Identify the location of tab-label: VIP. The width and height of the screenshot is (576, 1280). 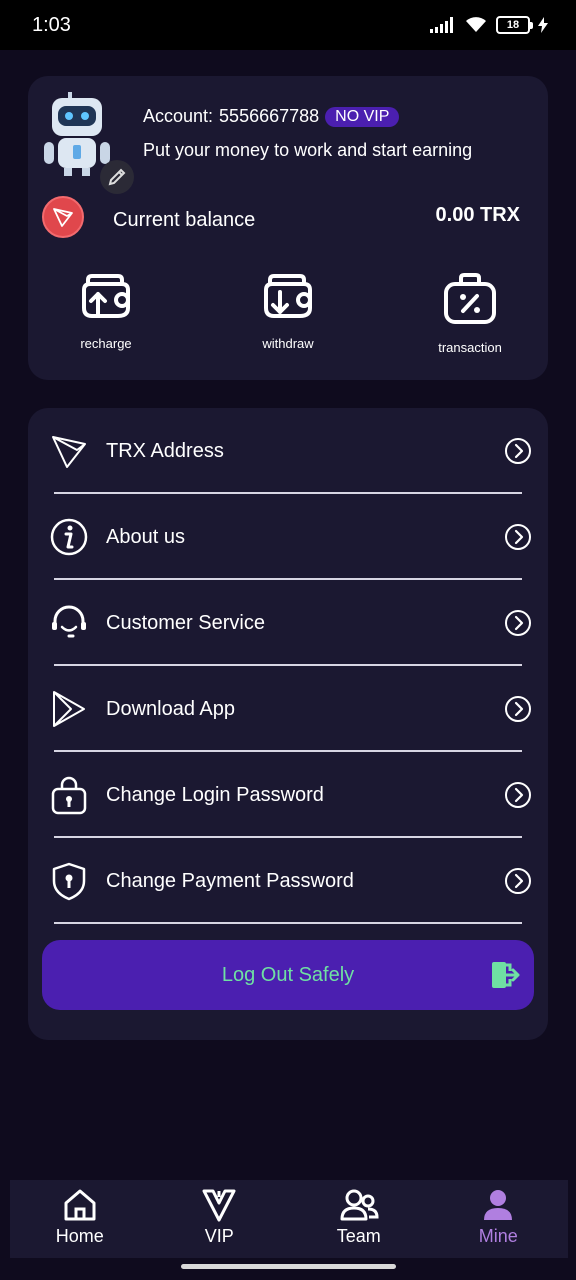
(219, 1236).